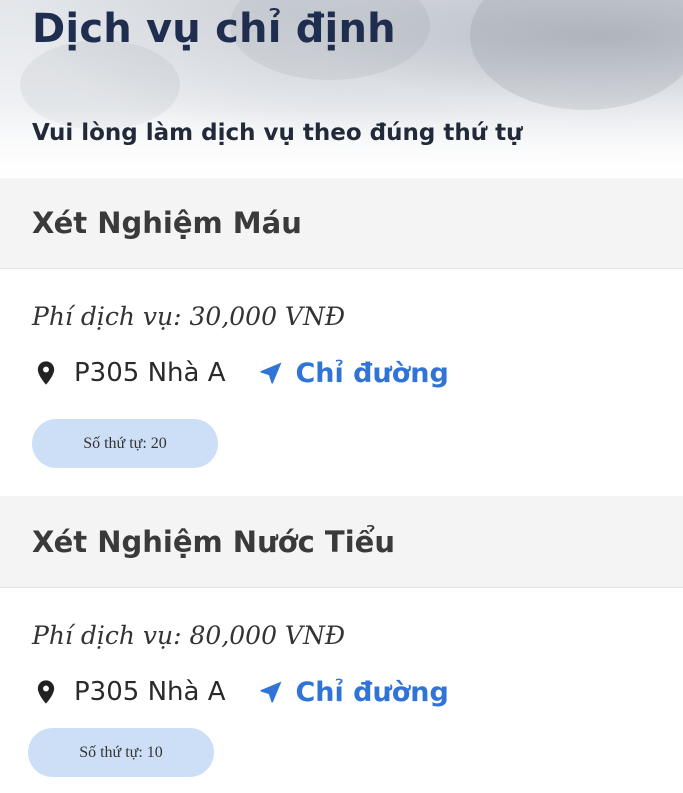 Image resolution: width=683 pixels, height=793 pixels. Describe the element at coordinates (189, 316) in the screenshot. I see `service-fee: Phí dịch vụ: 30,000 VNĐ` at that location.